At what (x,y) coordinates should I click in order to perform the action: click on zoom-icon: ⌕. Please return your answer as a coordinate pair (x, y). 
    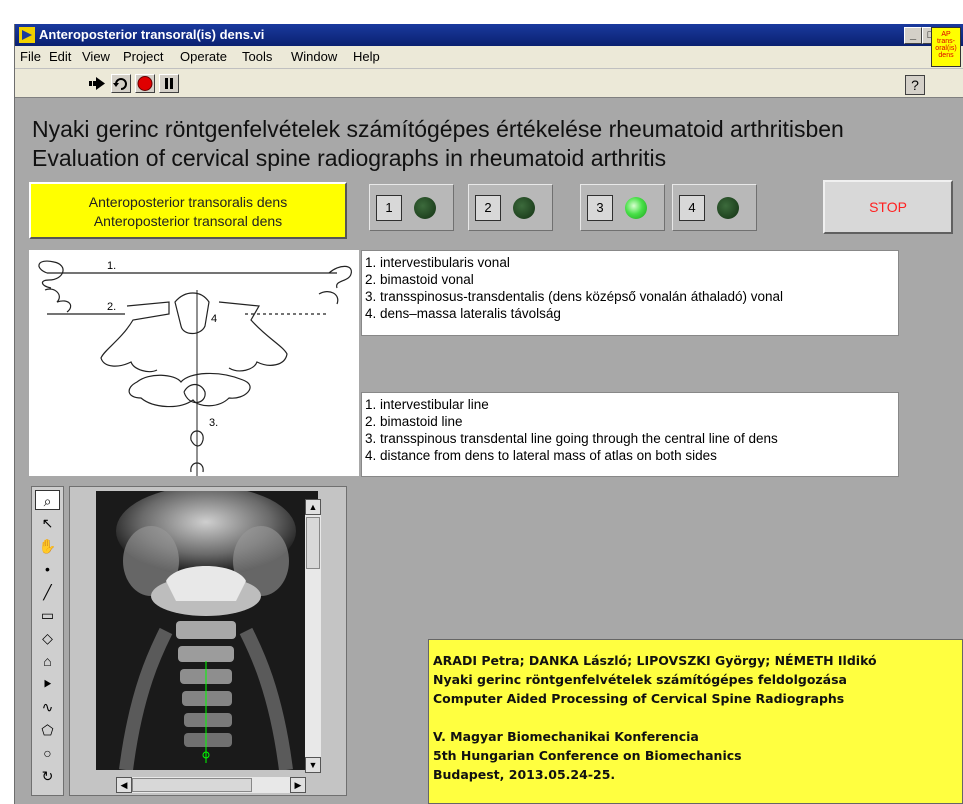
    Looking at the image, I should click on (47, 500).